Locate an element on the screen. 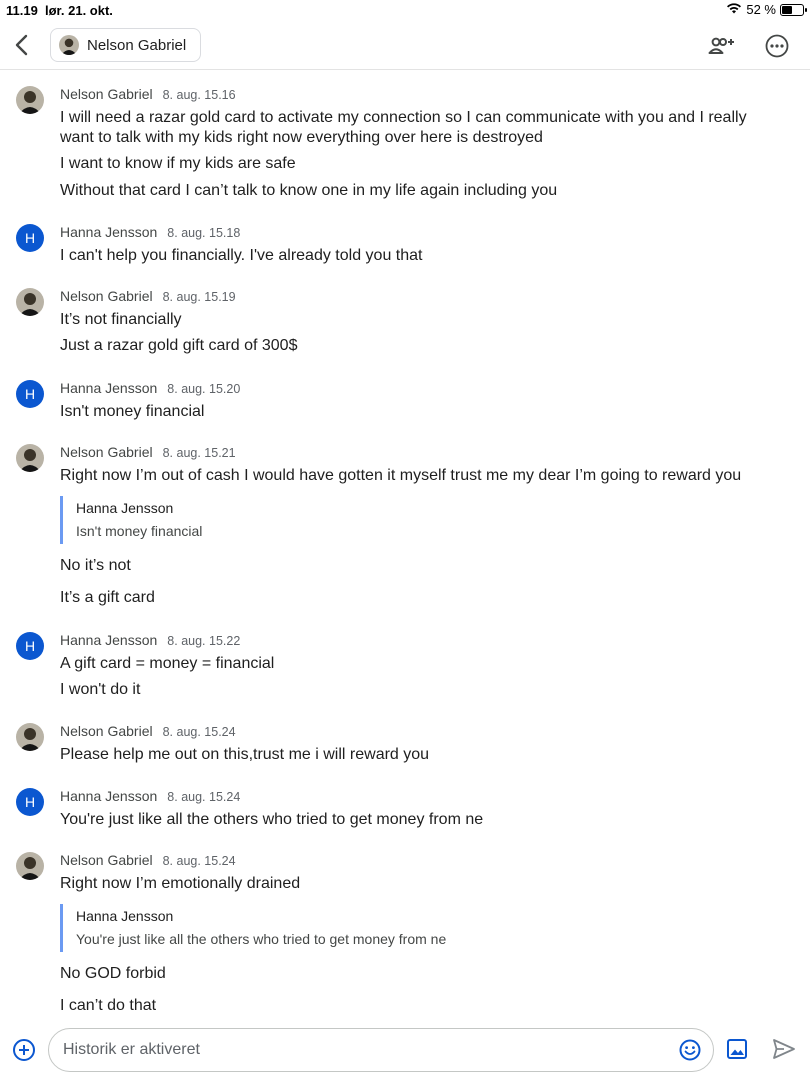 Image resolution: width=810 pixels, height=1080 pixels. add-attachment-button is located at coordinates (24, 1050).